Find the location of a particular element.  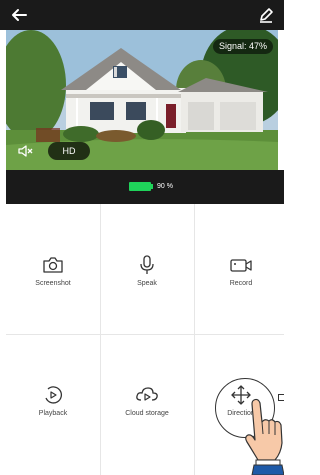

screenshot-label: Screenshot is located at coordinates (53, 283).